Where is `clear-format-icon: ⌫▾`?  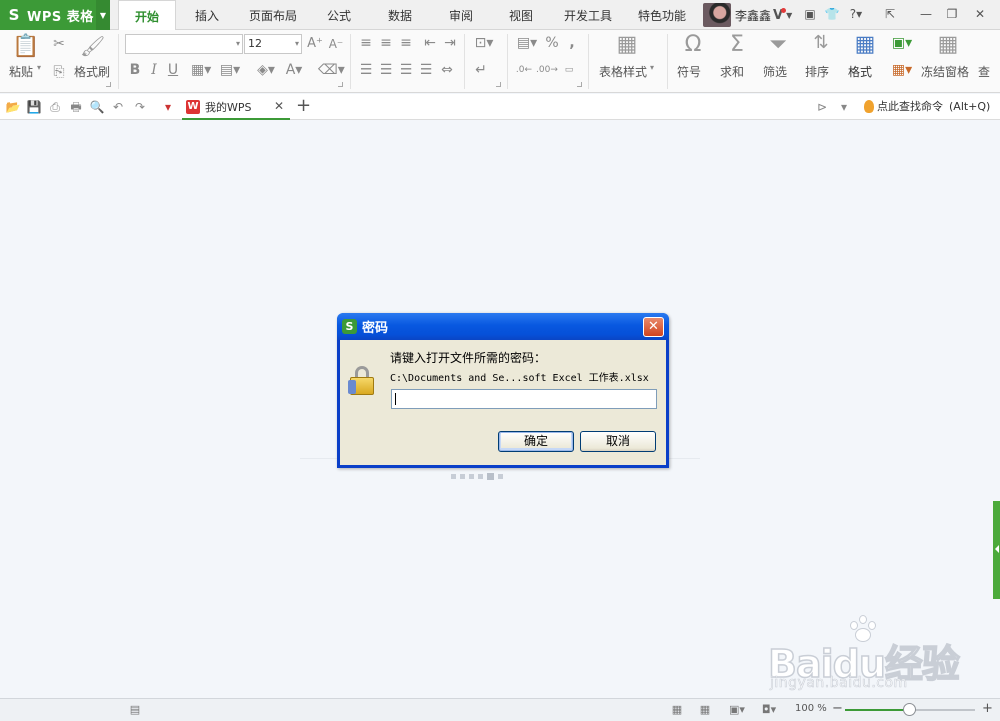 clear-format-icon: ⌫▾ is located at coordinates (331, 70).